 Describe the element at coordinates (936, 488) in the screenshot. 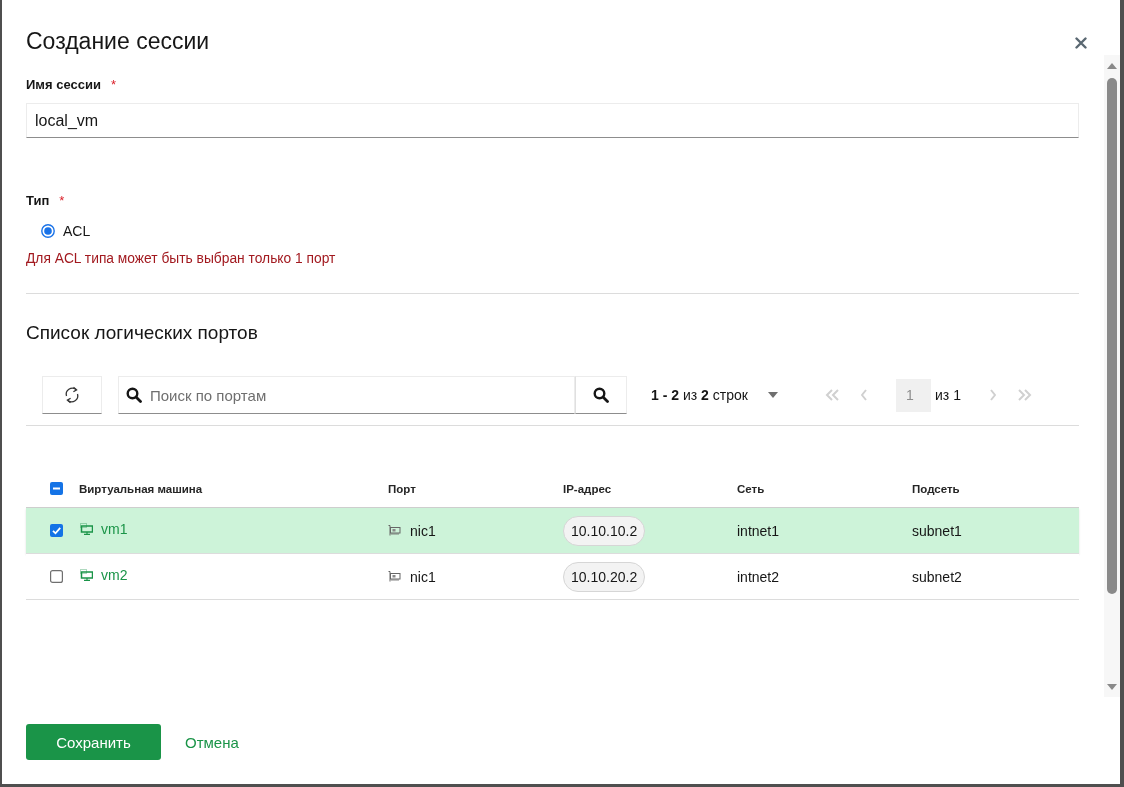

I see `column-header: Подсеть` at that location.